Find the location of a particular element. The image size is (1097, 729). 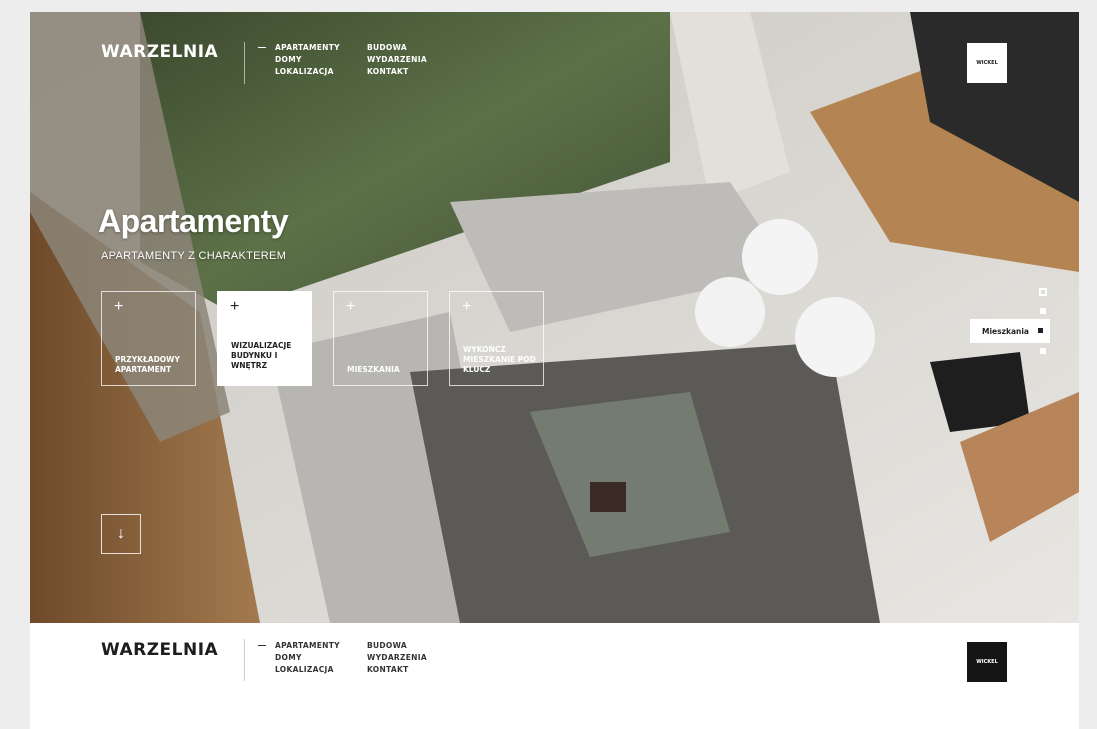

tile-przykladowy-apartament: + PRZYKŁADOWY APARTAMENT is located at coordinates (148, 338).